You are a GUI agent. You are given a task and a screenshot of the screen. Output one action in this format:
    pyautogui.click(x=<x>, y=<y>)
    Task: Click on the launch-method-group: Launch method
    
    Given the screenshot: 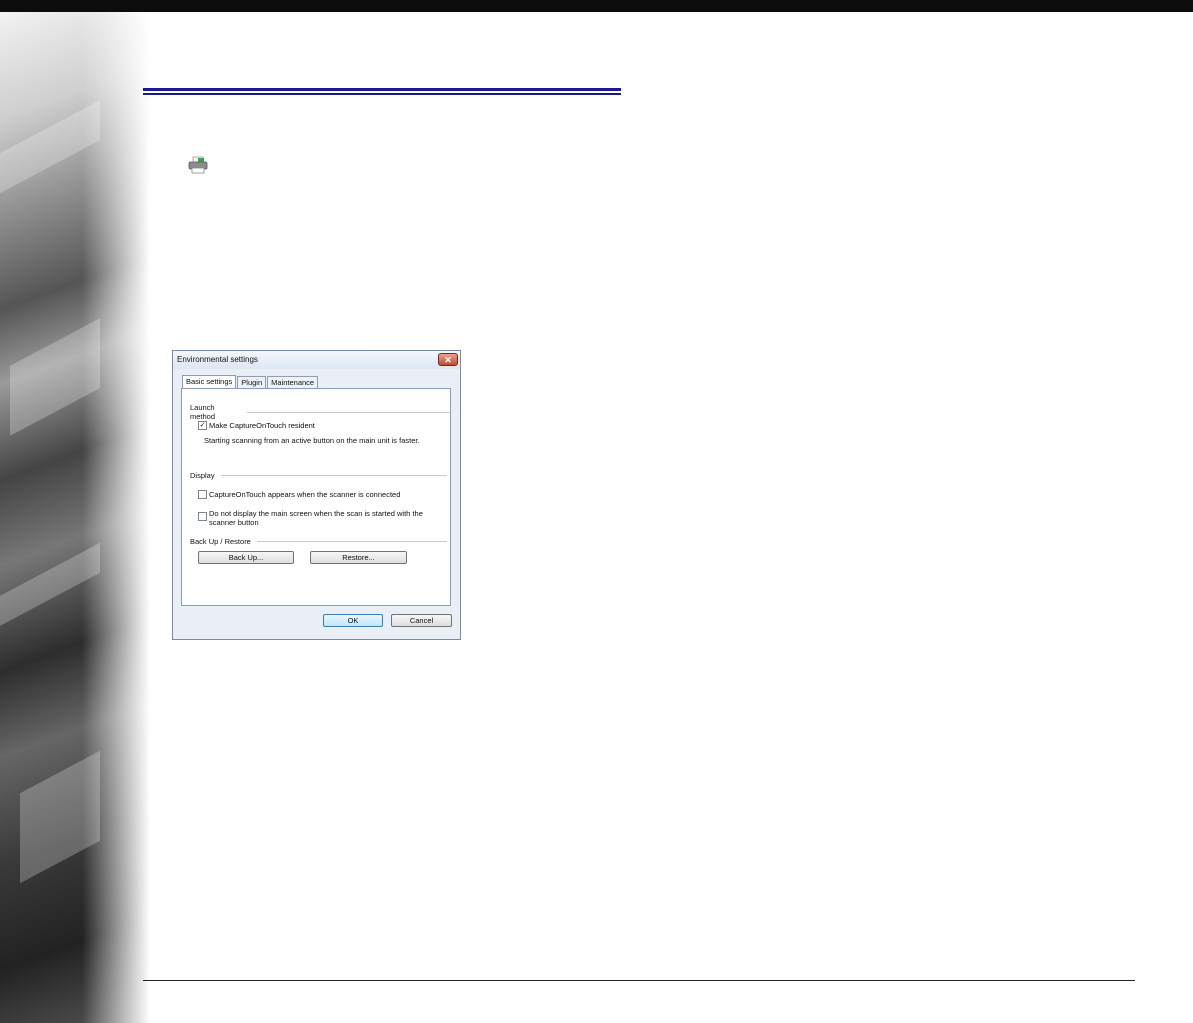 What is the action you would take?
    pyautogui.click(x=320, y=412)
    